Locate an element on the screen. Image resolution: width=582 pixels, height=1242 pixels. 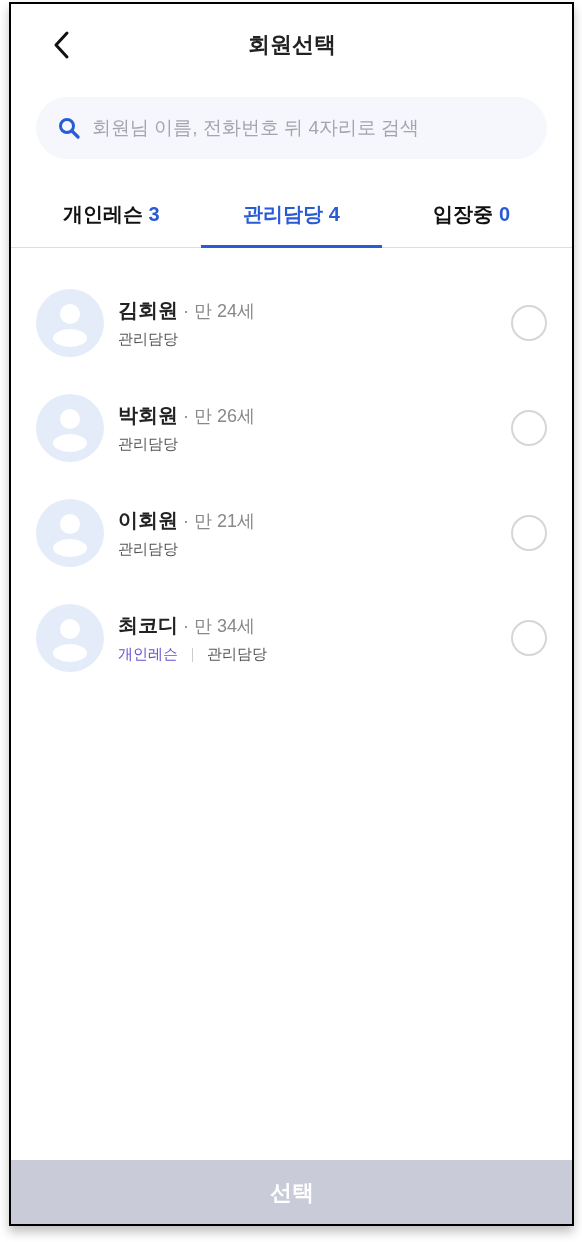
tab: 개인레슨 3 is located at coordinates (111, 215).